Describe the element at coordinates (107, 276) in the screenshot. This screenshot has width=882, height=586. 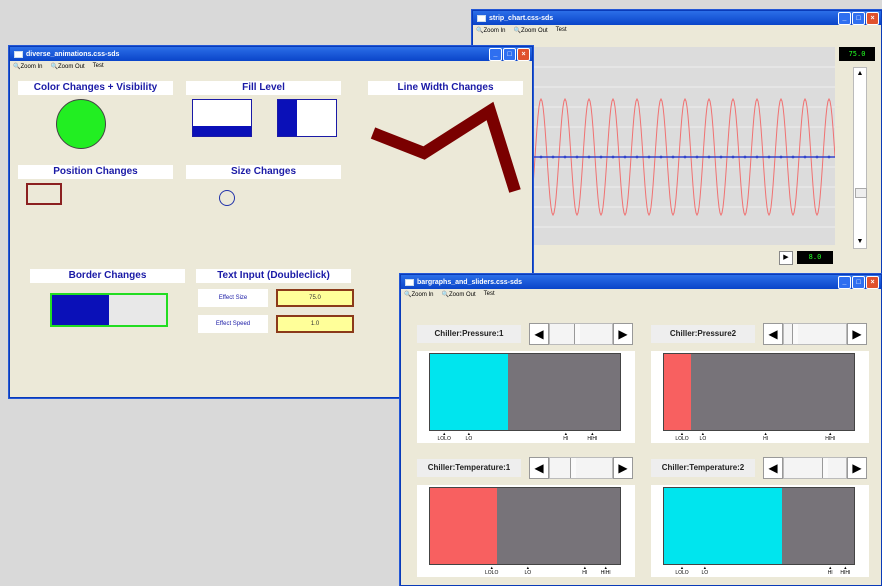
I see `section-border-changes: Border Changes` at that location.